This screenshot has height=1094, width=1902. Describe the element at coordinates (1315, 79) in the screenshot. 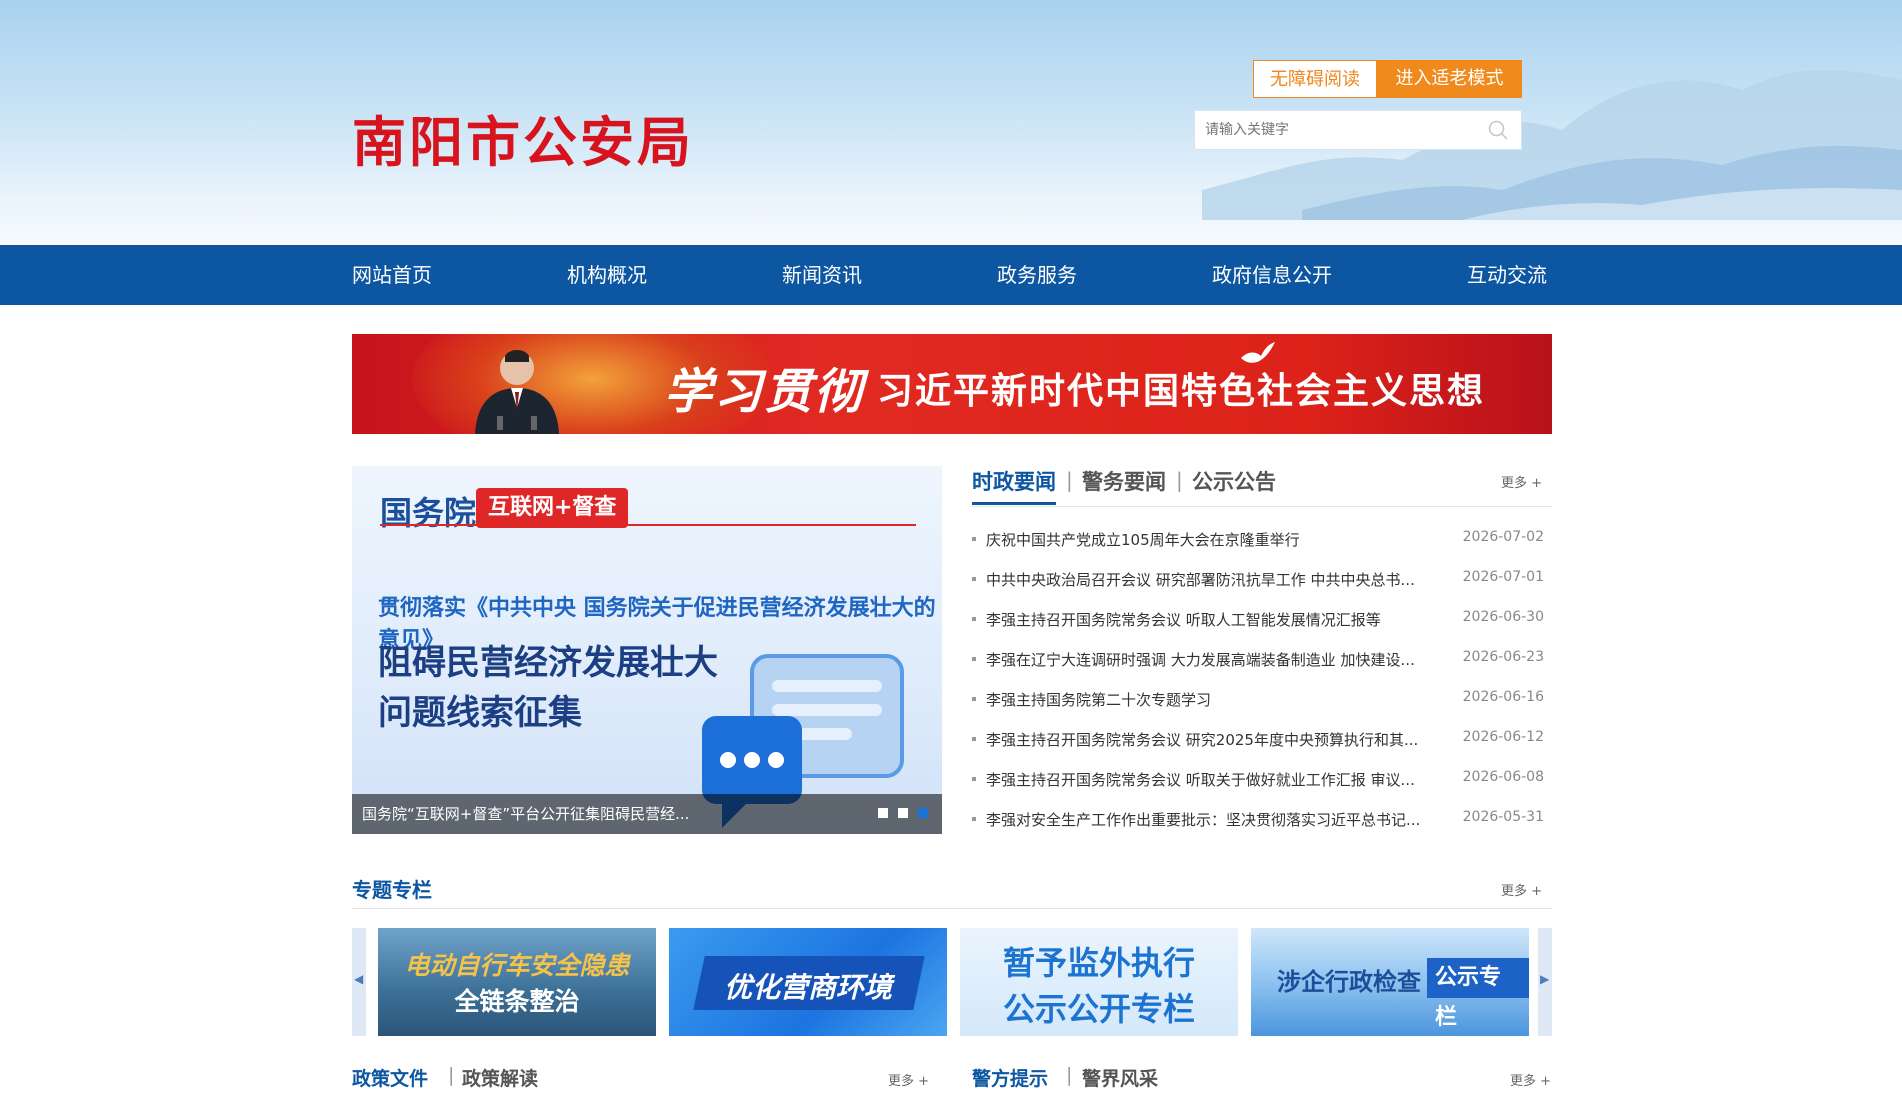

I see `accessibility-button: 无障碍阅读` at that location.